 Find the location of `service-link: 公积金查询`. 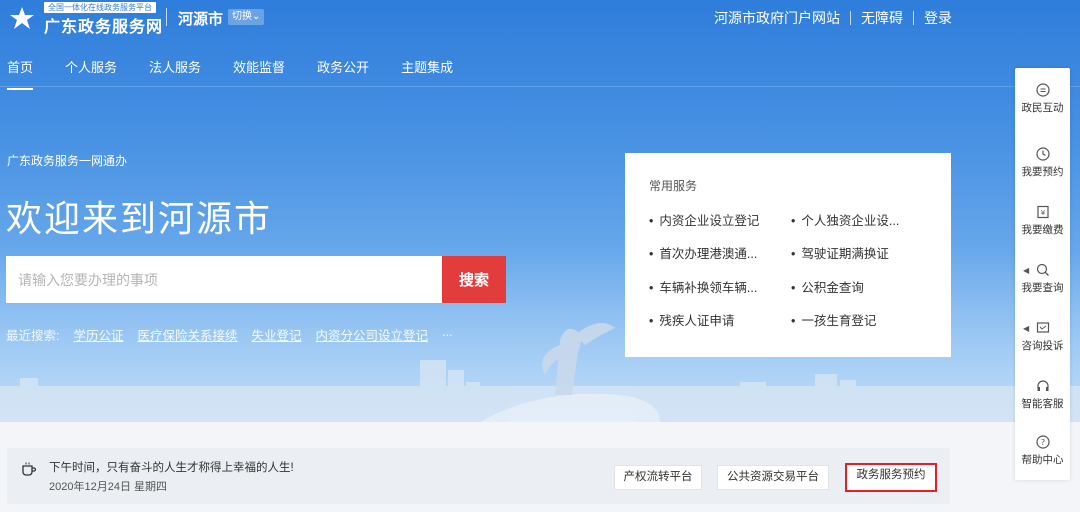

service-link: 公积金查询 is located at coordinates (827, 286).